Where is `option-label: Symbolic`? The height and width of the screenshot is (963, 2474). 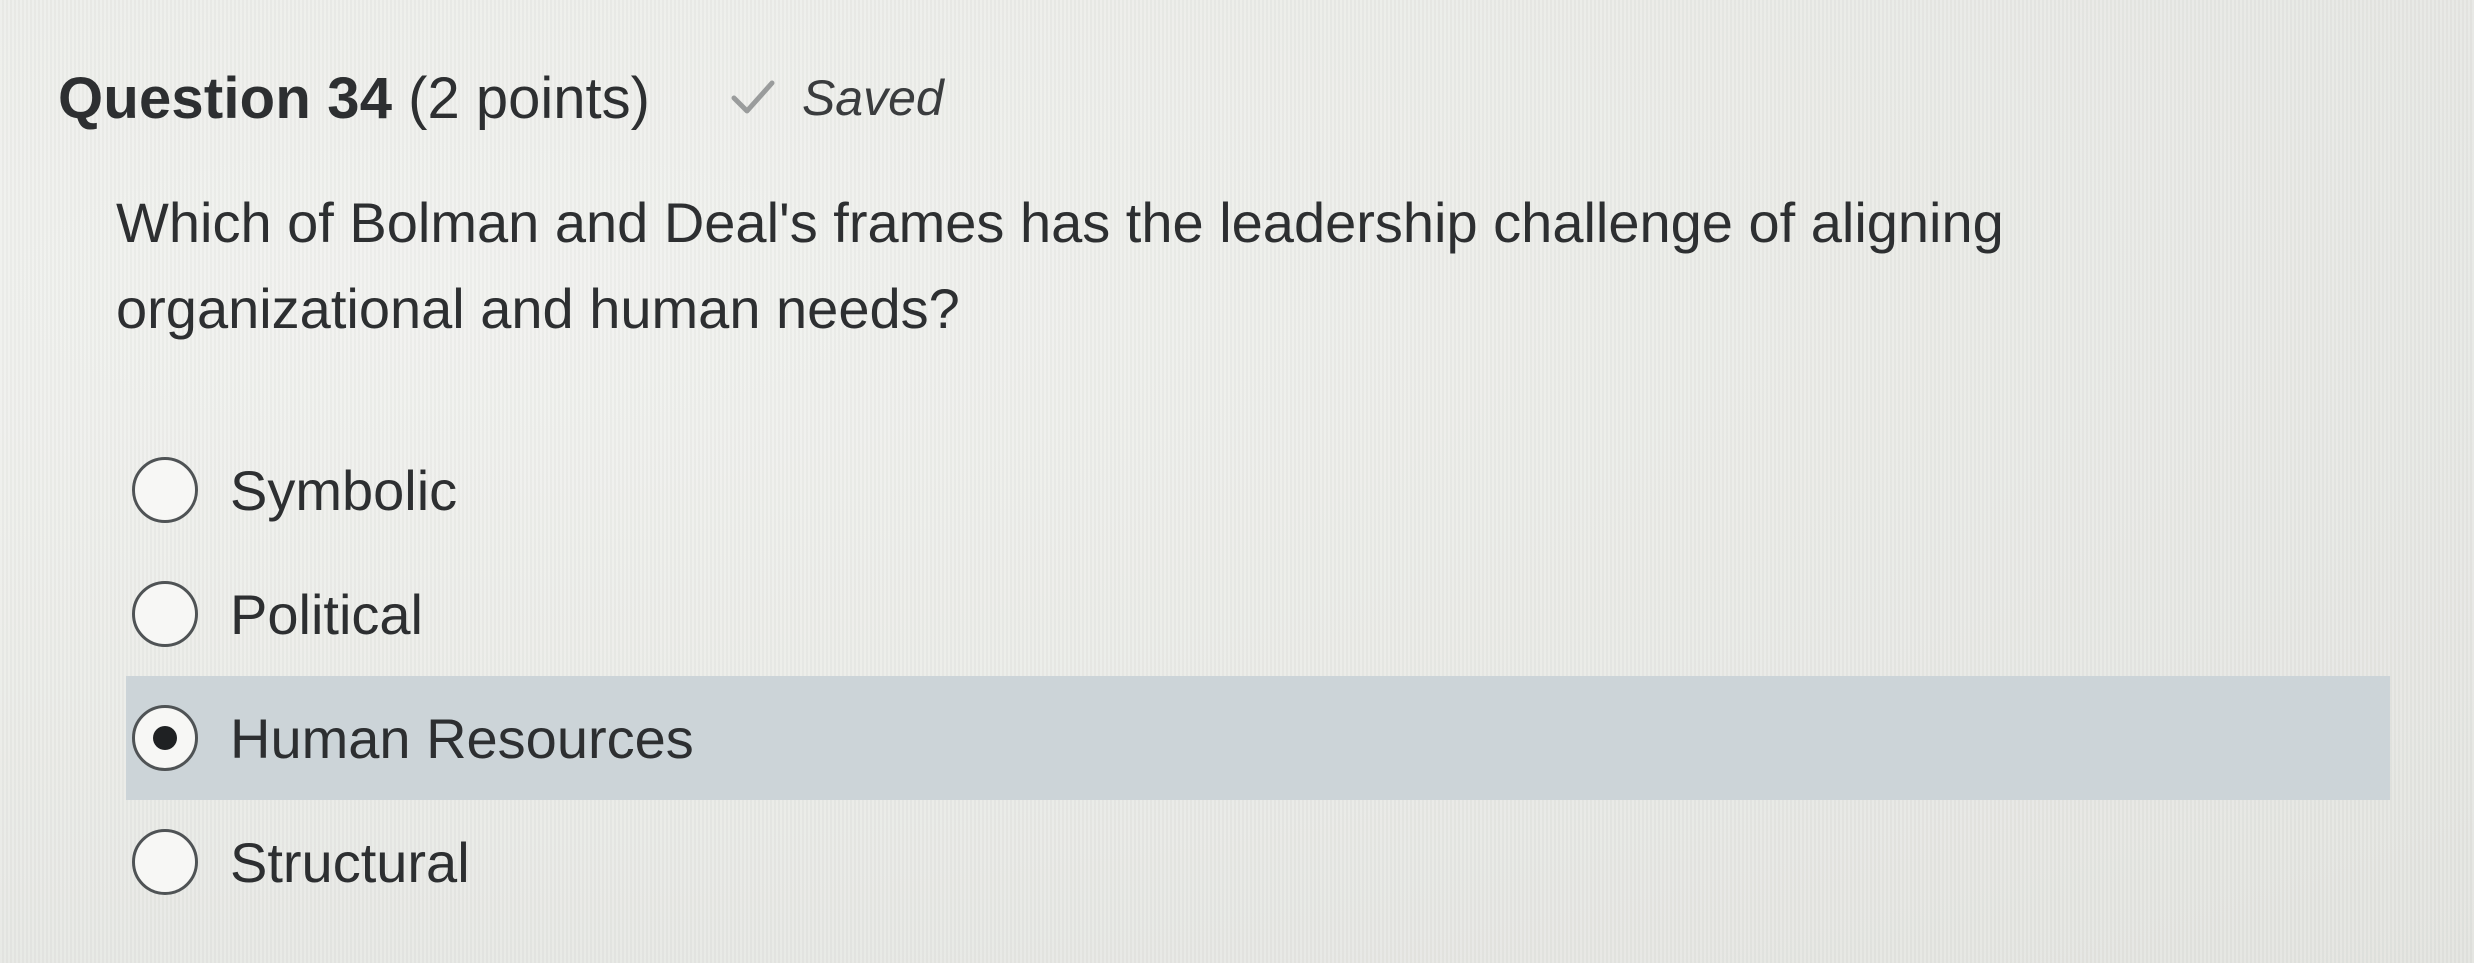
option-label: Symbolic is located at coordinates (344, 490).